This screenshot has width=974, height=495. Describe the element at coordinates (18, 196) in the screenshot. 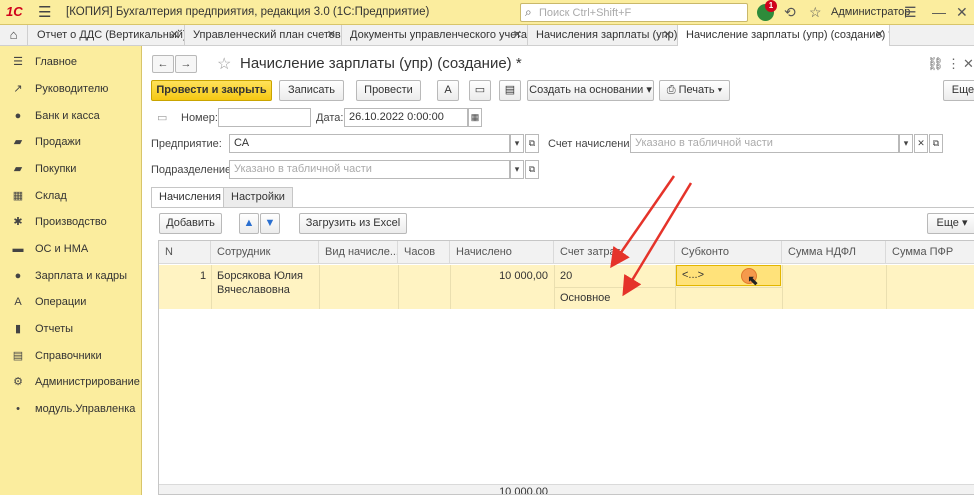

I see `warehouse-icon: ▦` at that location.